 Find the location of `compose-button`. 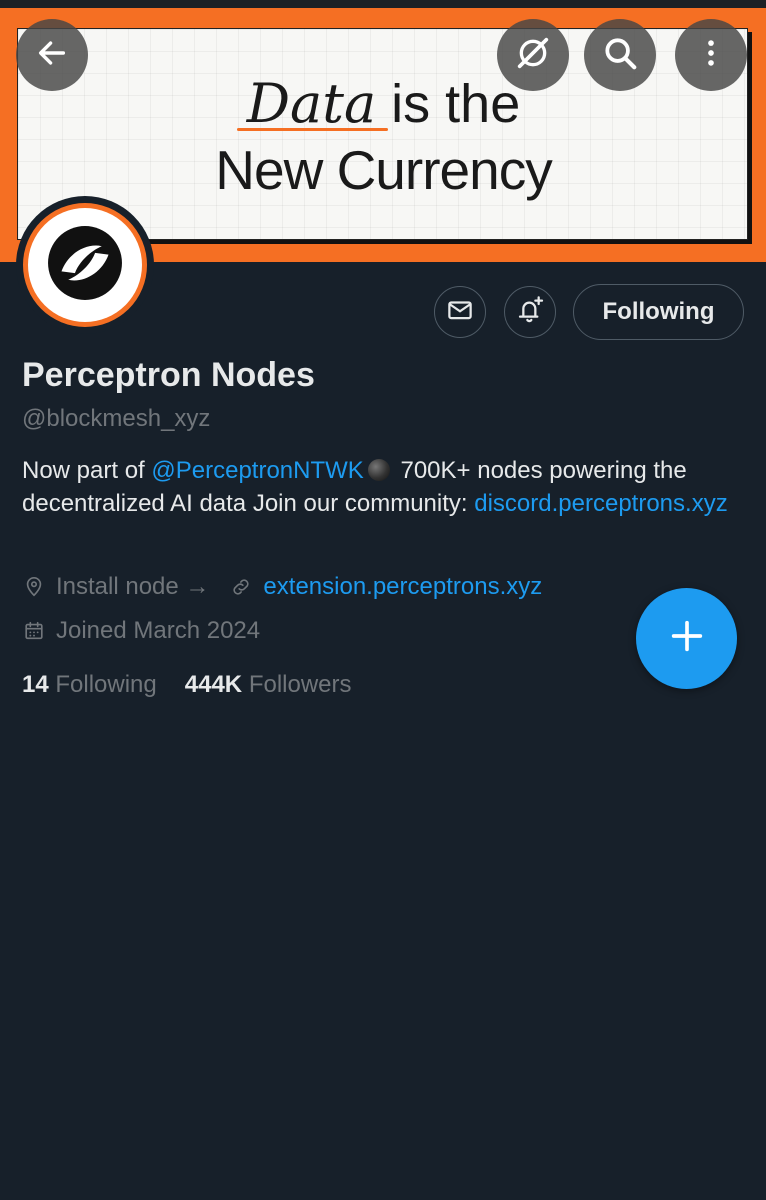

compose-button is located at coordinates (686, 638).